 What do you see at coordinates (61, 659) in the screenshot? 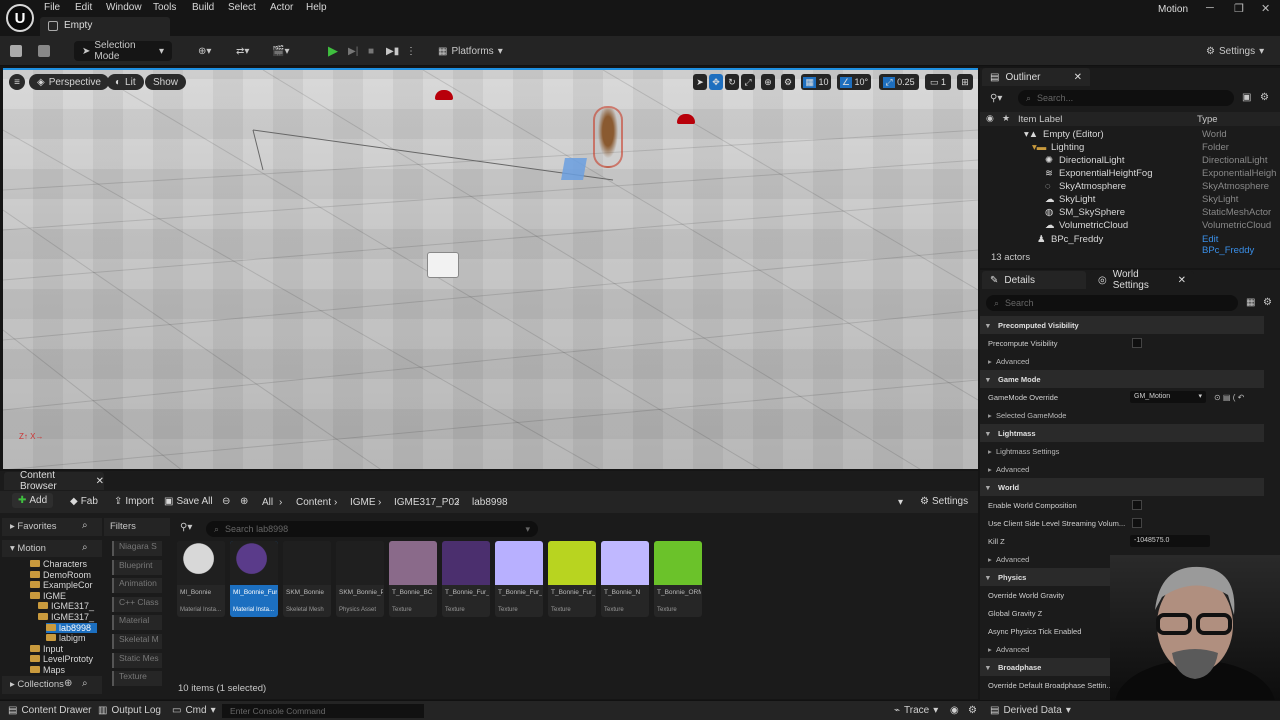
I see `folder-tree-item: LevelPrototy` at bounding box center [61, 659].